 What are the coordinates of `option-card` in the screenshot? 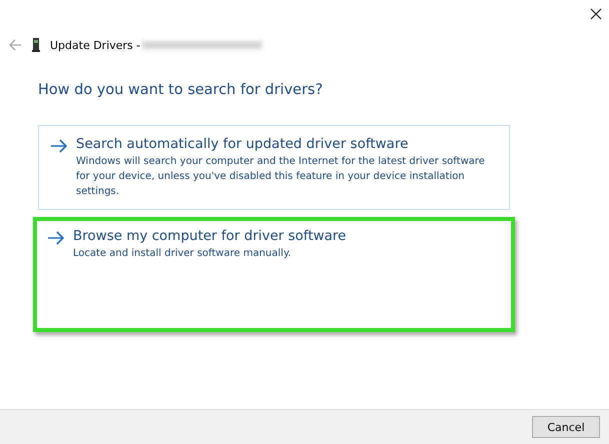 It's located at (274, 167).